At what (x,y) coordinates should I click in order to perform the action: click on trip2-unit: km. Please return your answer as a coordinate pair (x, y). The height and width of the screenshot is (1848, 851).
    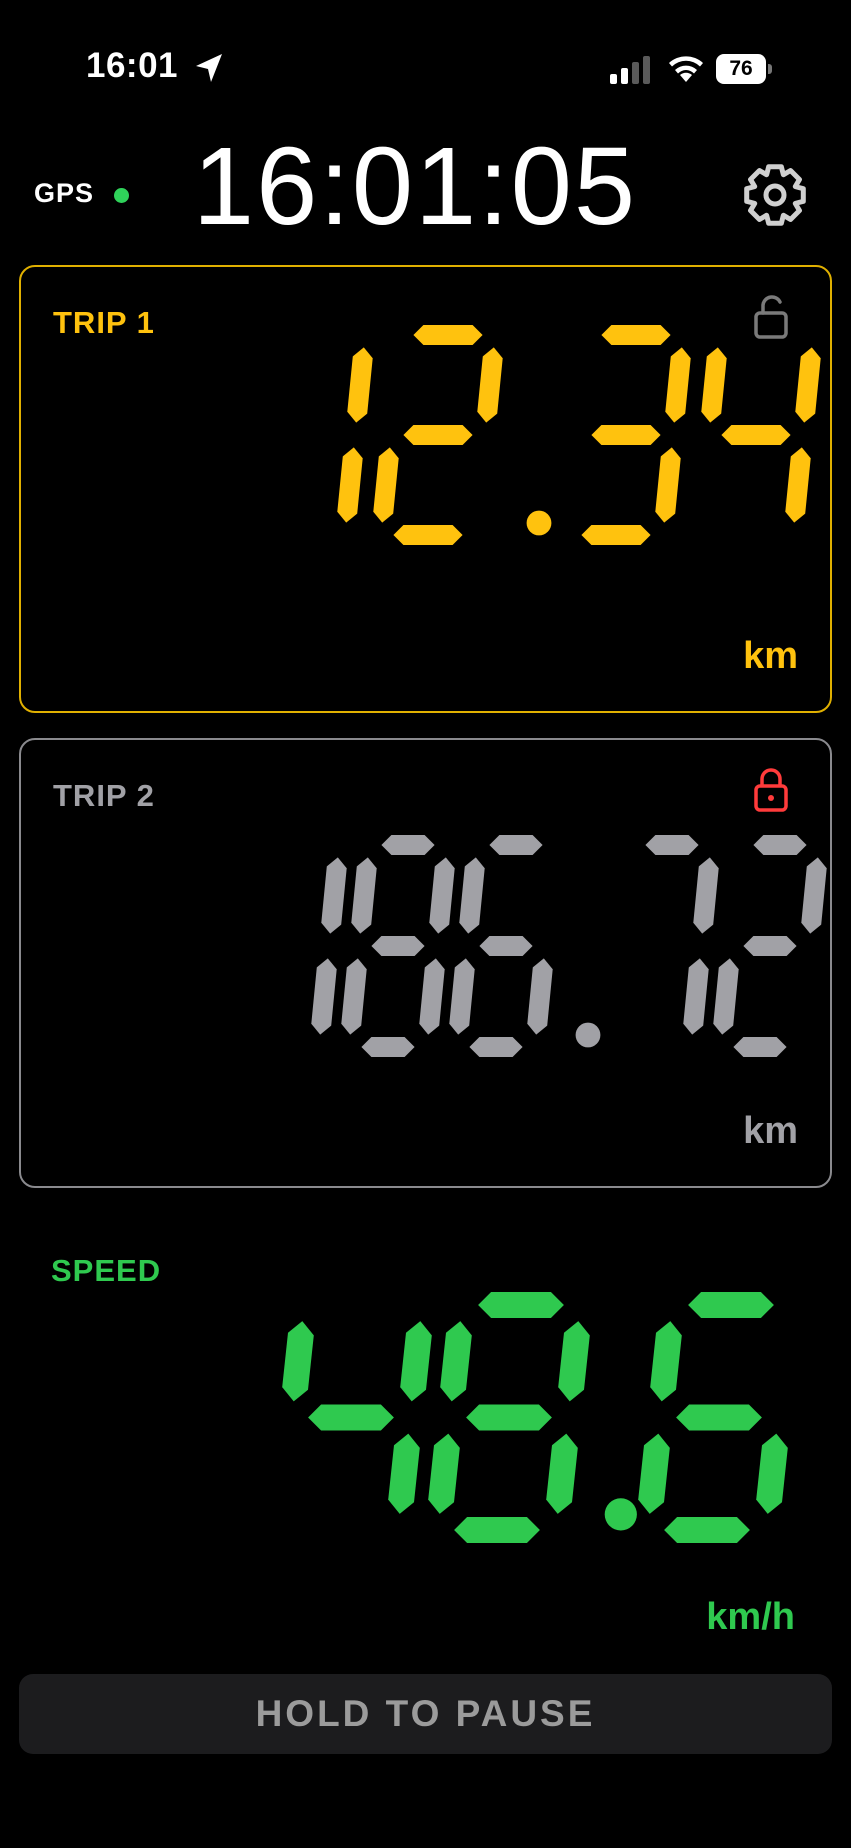
    Looking at the image, I should click on (770, 1131).